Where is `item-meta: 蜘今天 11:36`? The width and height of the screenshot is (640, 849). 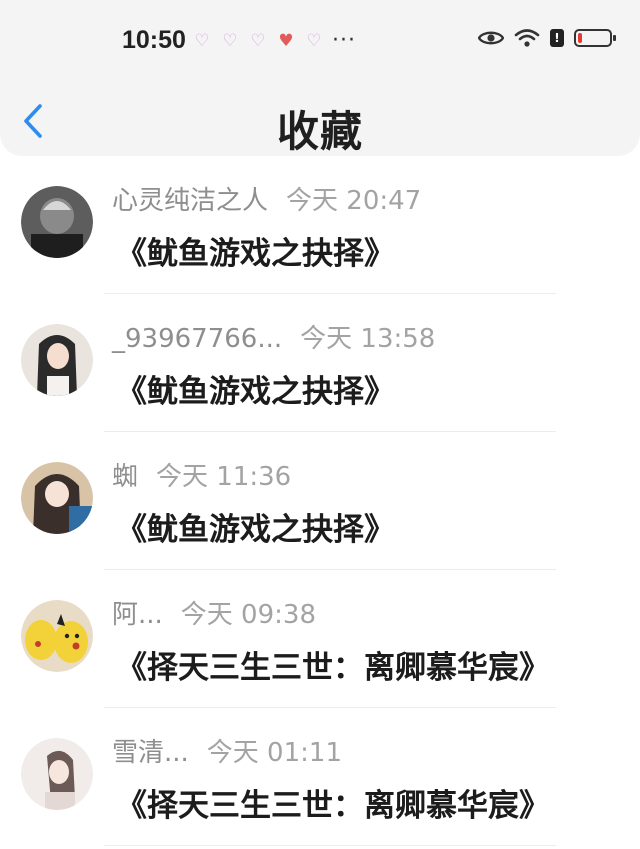
item-meta: 蜘今天 11:36 is located at coordinates (201, 474).